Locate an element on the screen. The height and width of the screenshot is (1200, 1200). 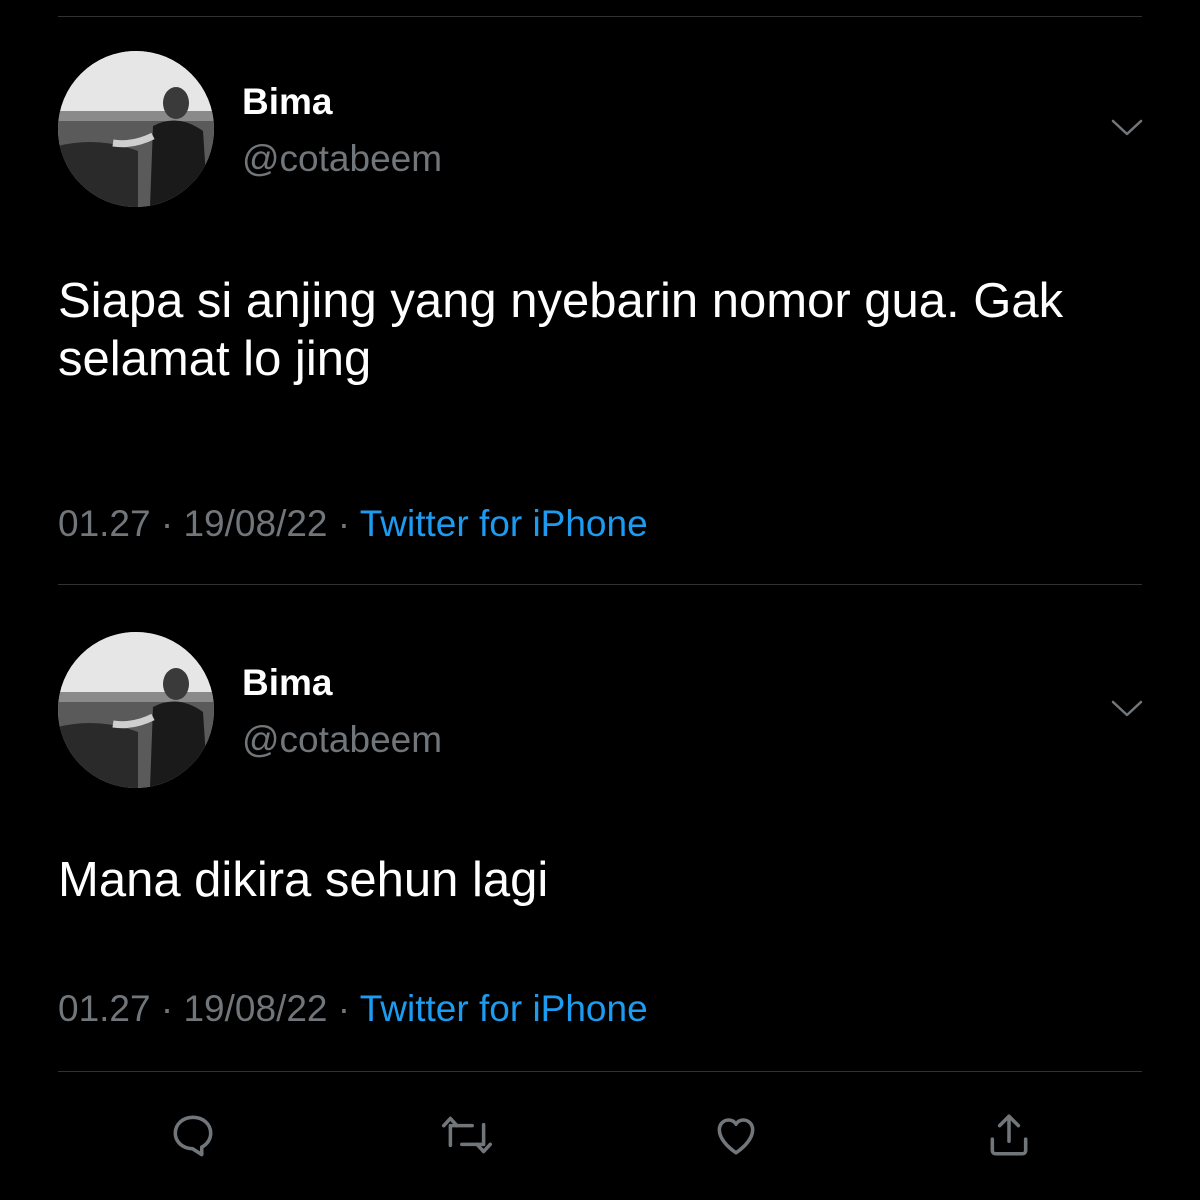
reply-icon is located at coordinates (193, 1136).